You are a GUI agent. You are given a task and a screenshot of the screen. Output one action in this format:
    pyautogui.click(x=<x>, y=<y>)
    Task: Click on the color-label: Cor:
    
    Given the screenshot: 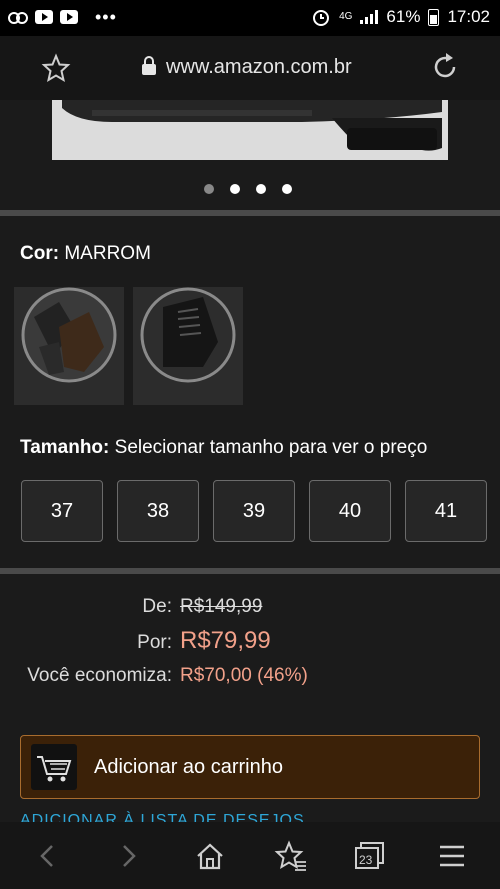 What is the action you would take?
    pyautogui.click(x=40, y=253)
    